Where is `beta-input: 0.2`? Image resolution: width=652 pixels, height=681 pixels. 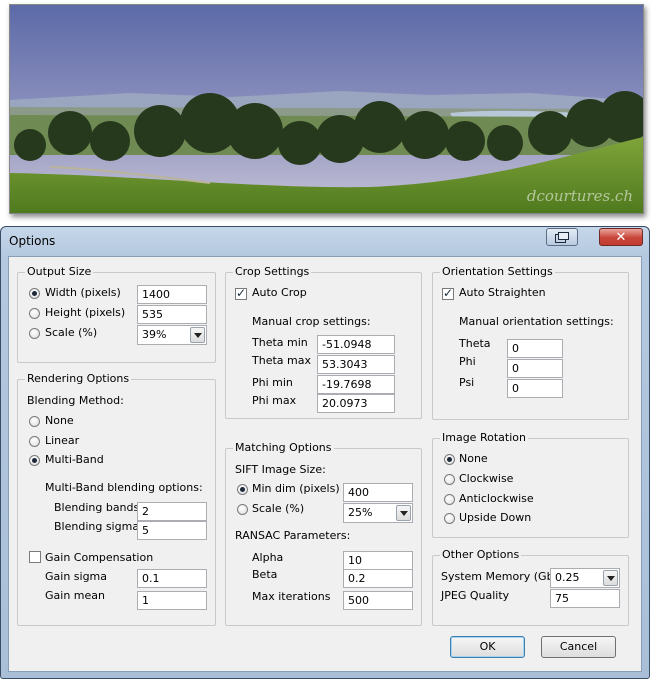 beta-input: 0.2 is located at coordinates (378, 578).